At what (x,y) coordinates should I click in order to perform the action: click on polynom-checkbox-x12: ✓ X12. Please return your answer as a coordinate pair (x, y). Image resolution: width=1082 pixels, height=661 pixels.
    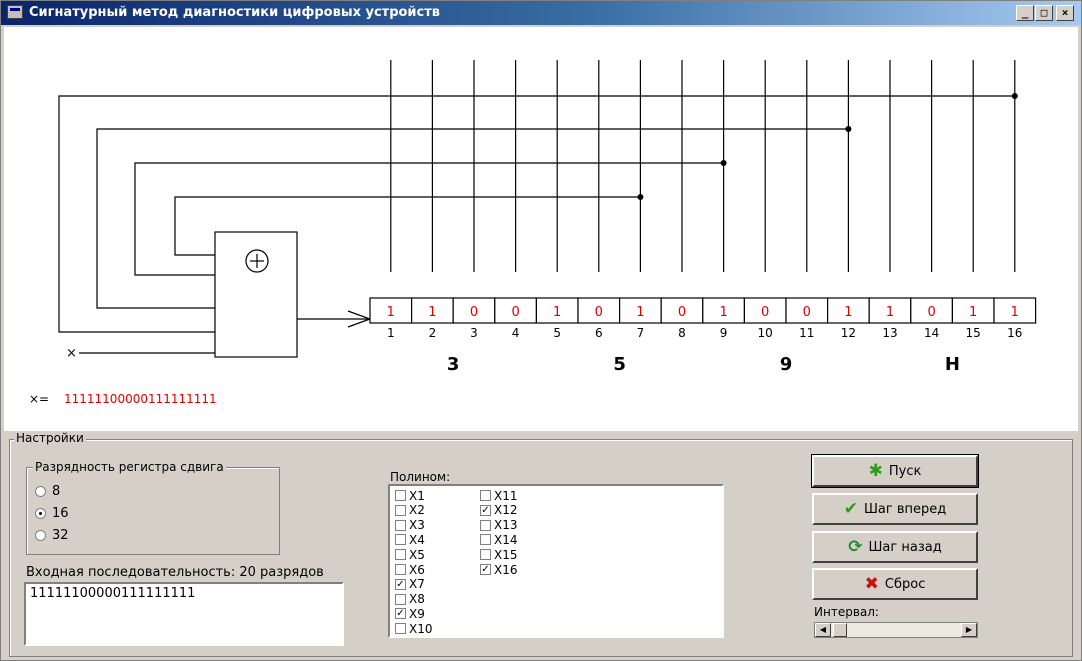
    Looking at the image, I should click on (499, 510).